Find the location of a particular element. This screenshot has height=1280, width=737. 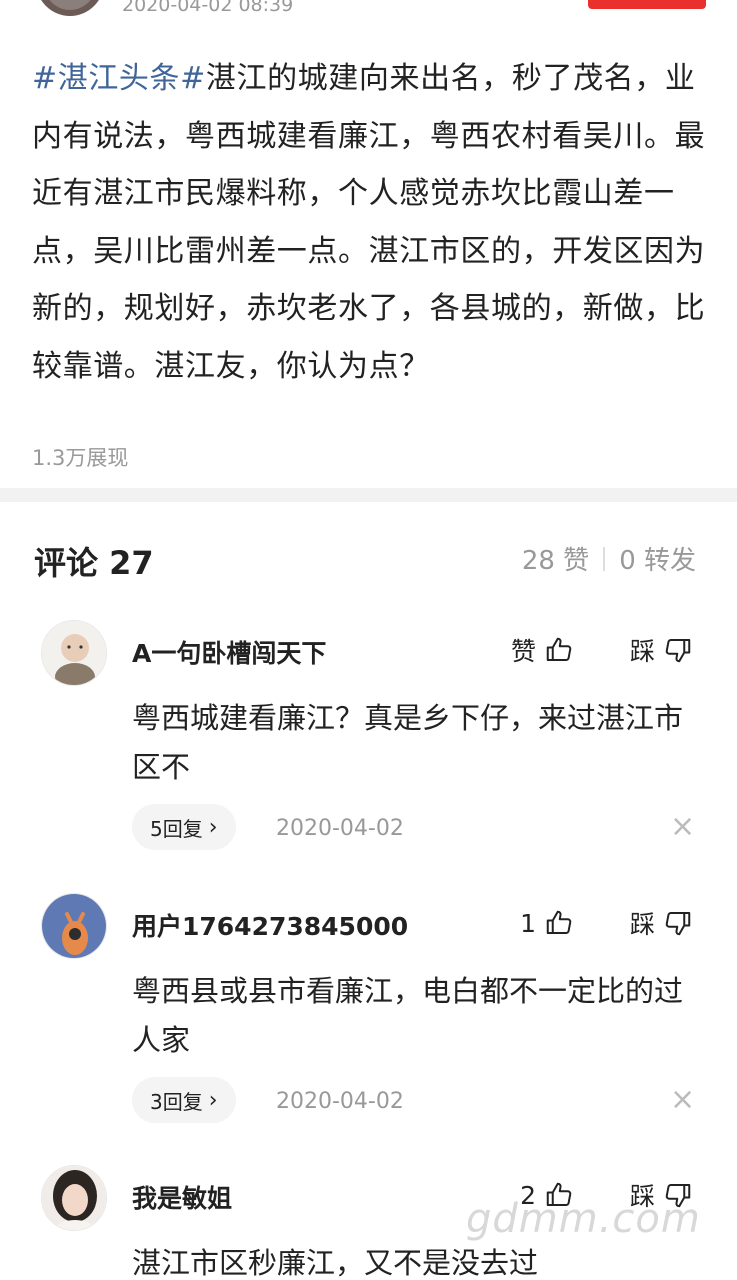

comment-author: A一句卧槽闯天下 is located at coordinates (229, 652).